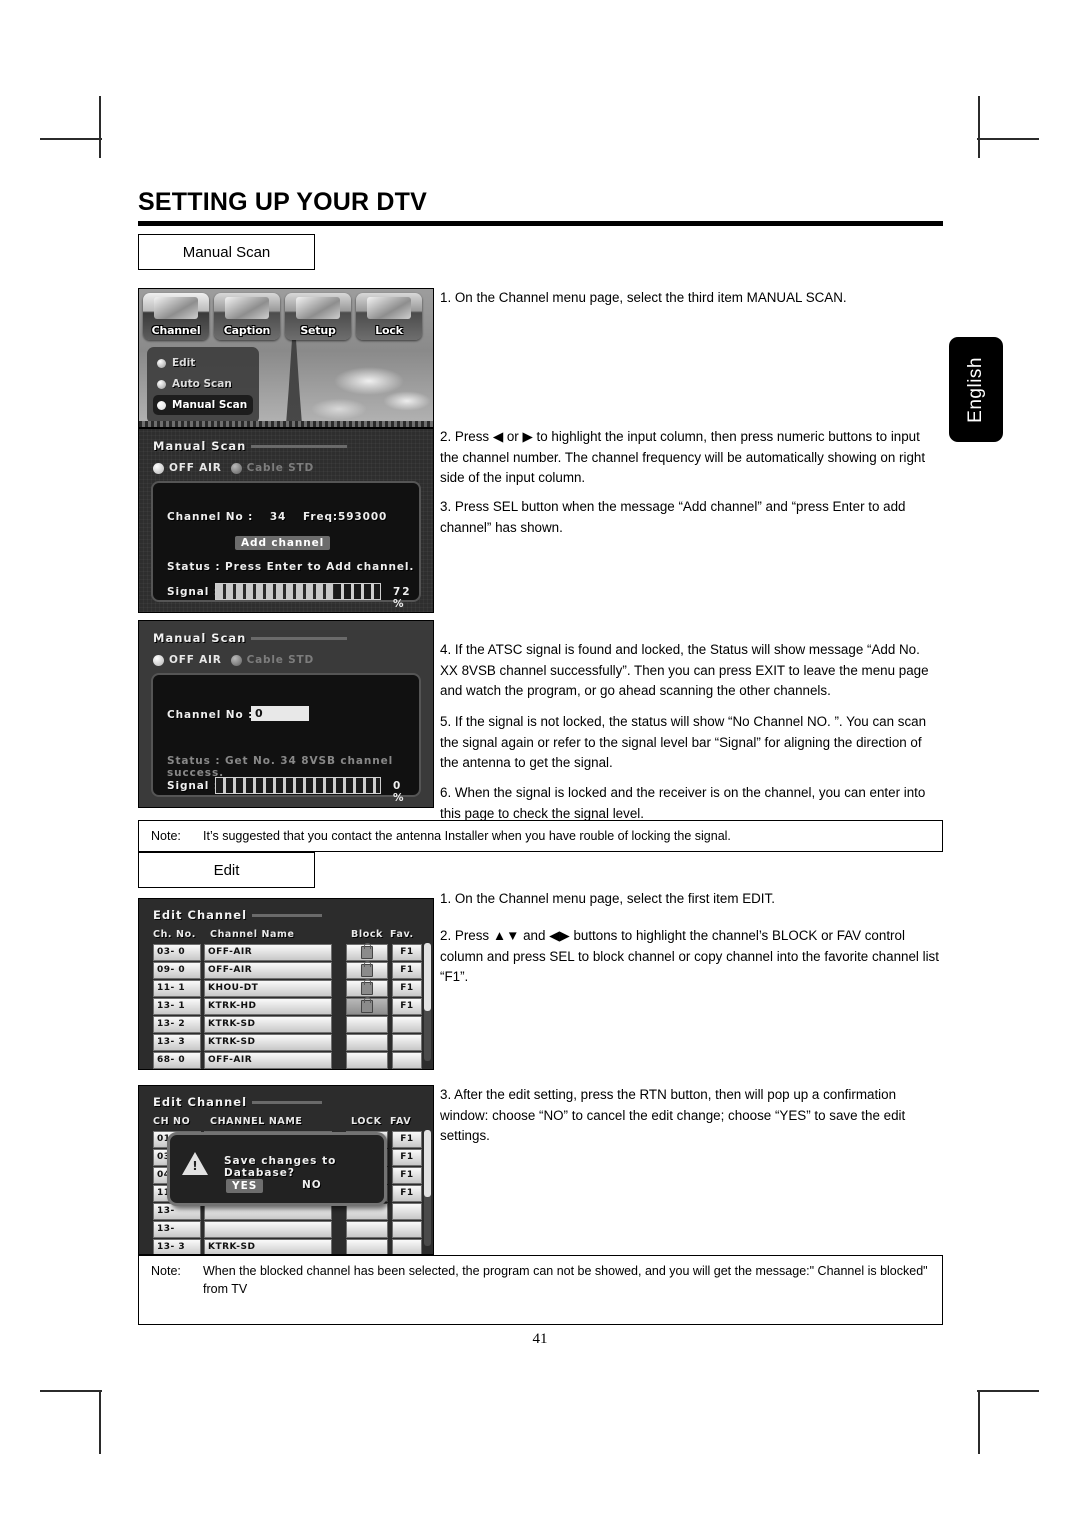 Image resolution: width=1080 pixels, height=1528 pixels. Describe the element at coordinates (245, 1186) in the screenshot. I see `osd-dialog-yes-button: YES` at that location.